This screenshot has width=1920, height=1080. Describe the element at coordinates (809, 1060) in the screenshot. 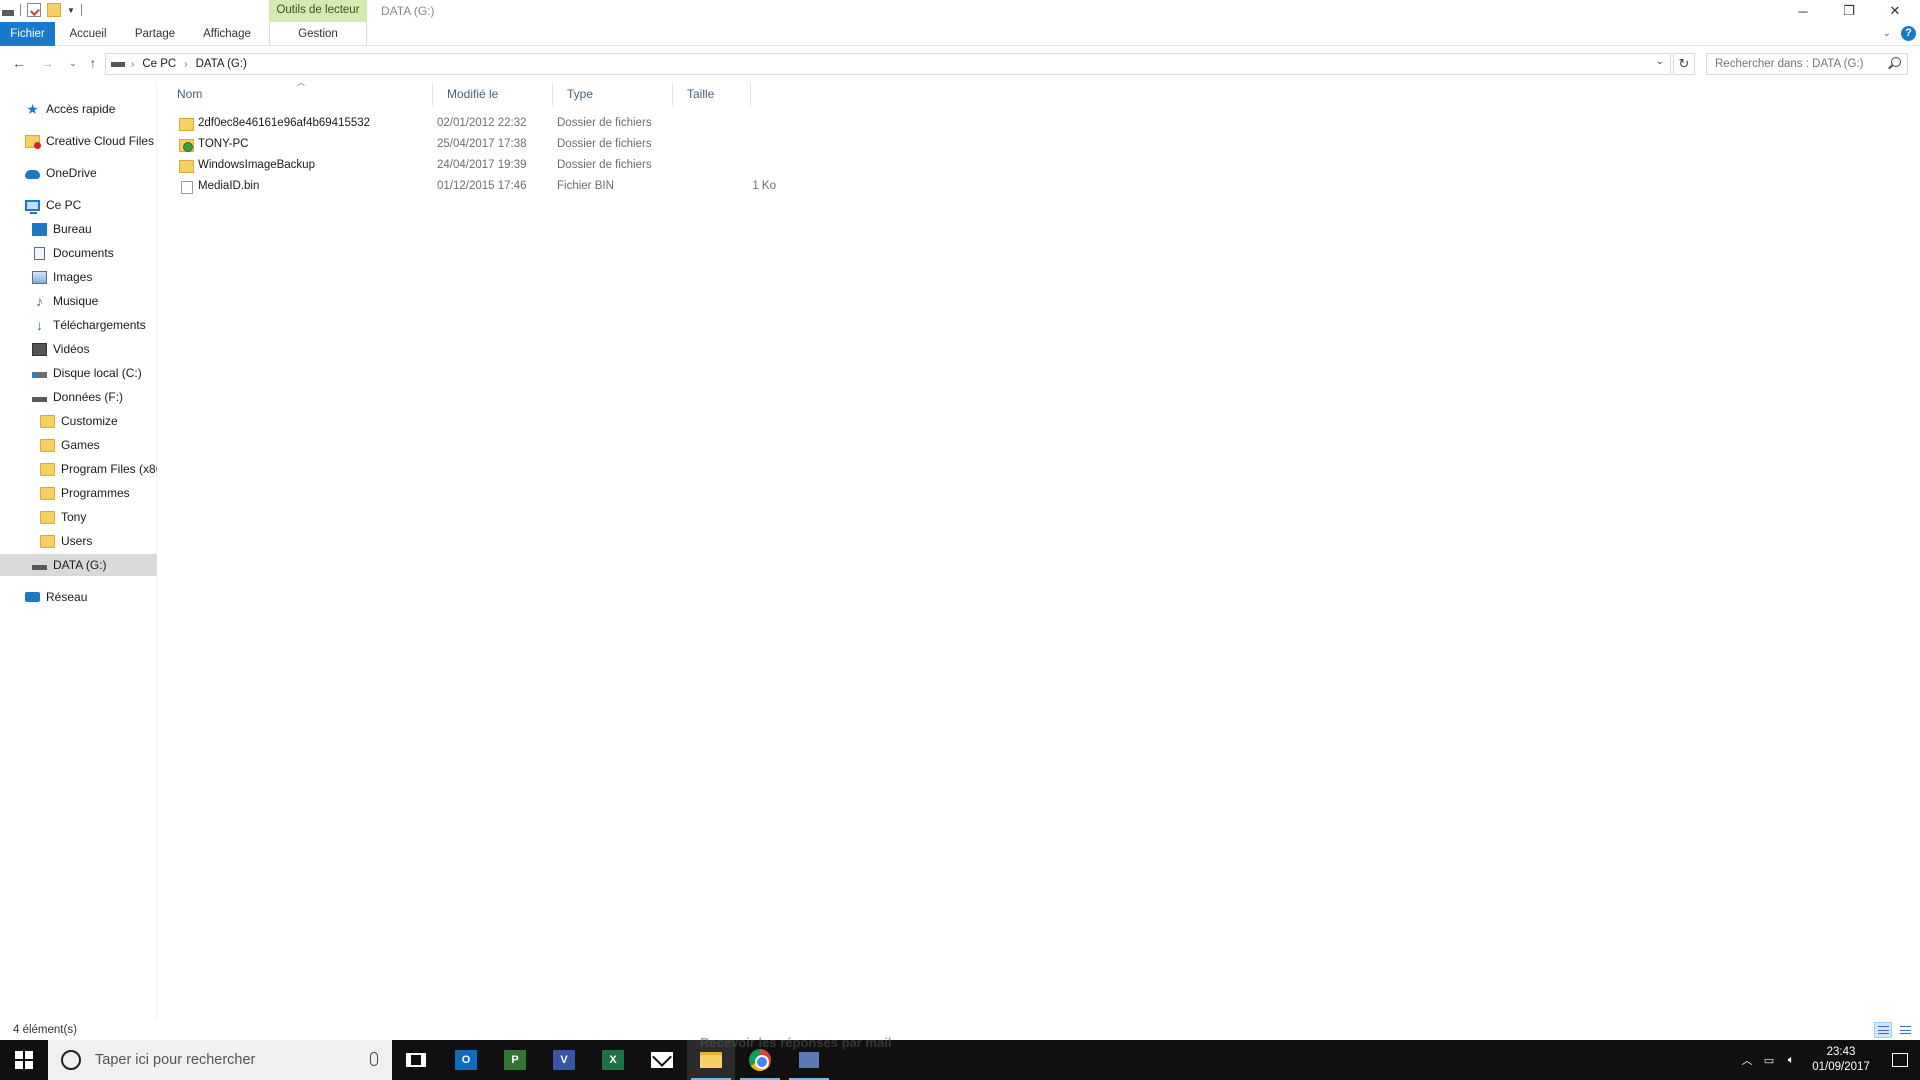

I see `network-app-icon` at that location.